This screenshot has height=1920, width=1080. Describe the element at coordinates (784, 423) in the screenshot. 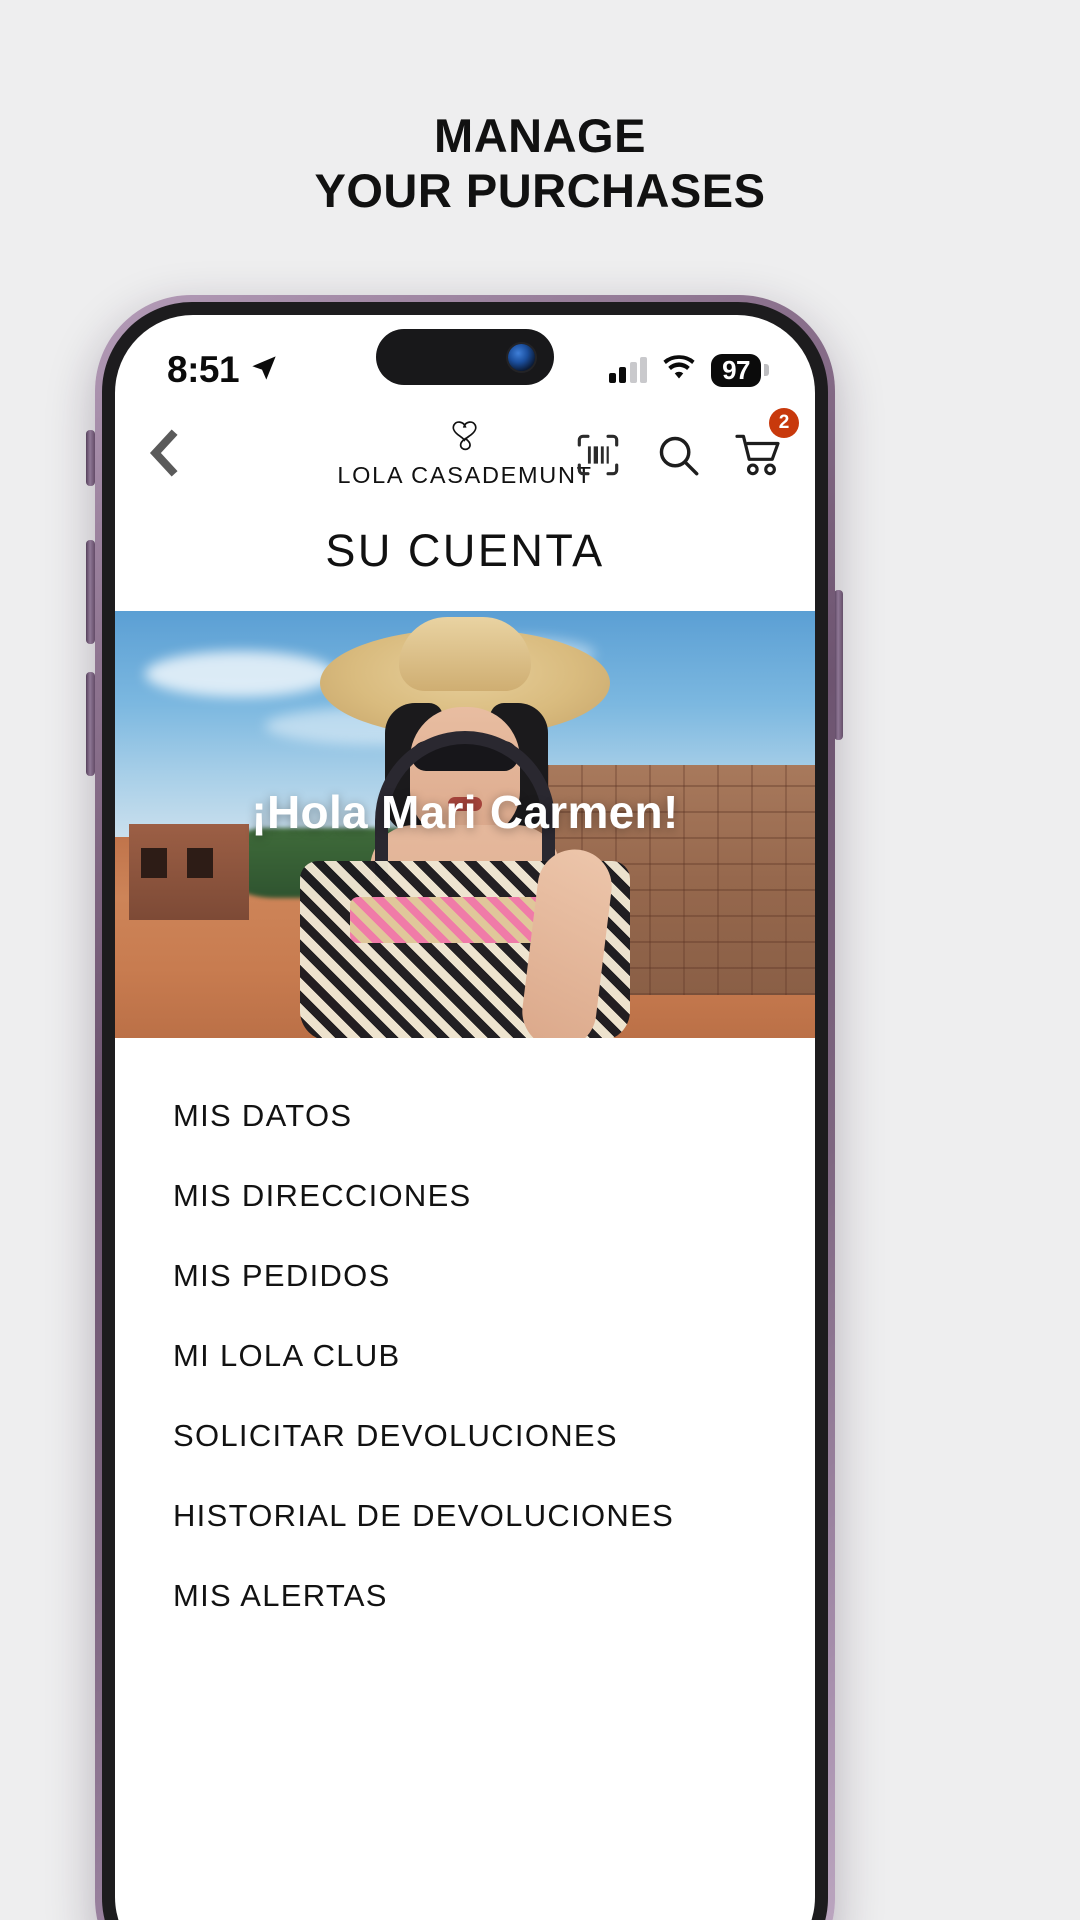

I see `cart-badge-count: 2` at that location.